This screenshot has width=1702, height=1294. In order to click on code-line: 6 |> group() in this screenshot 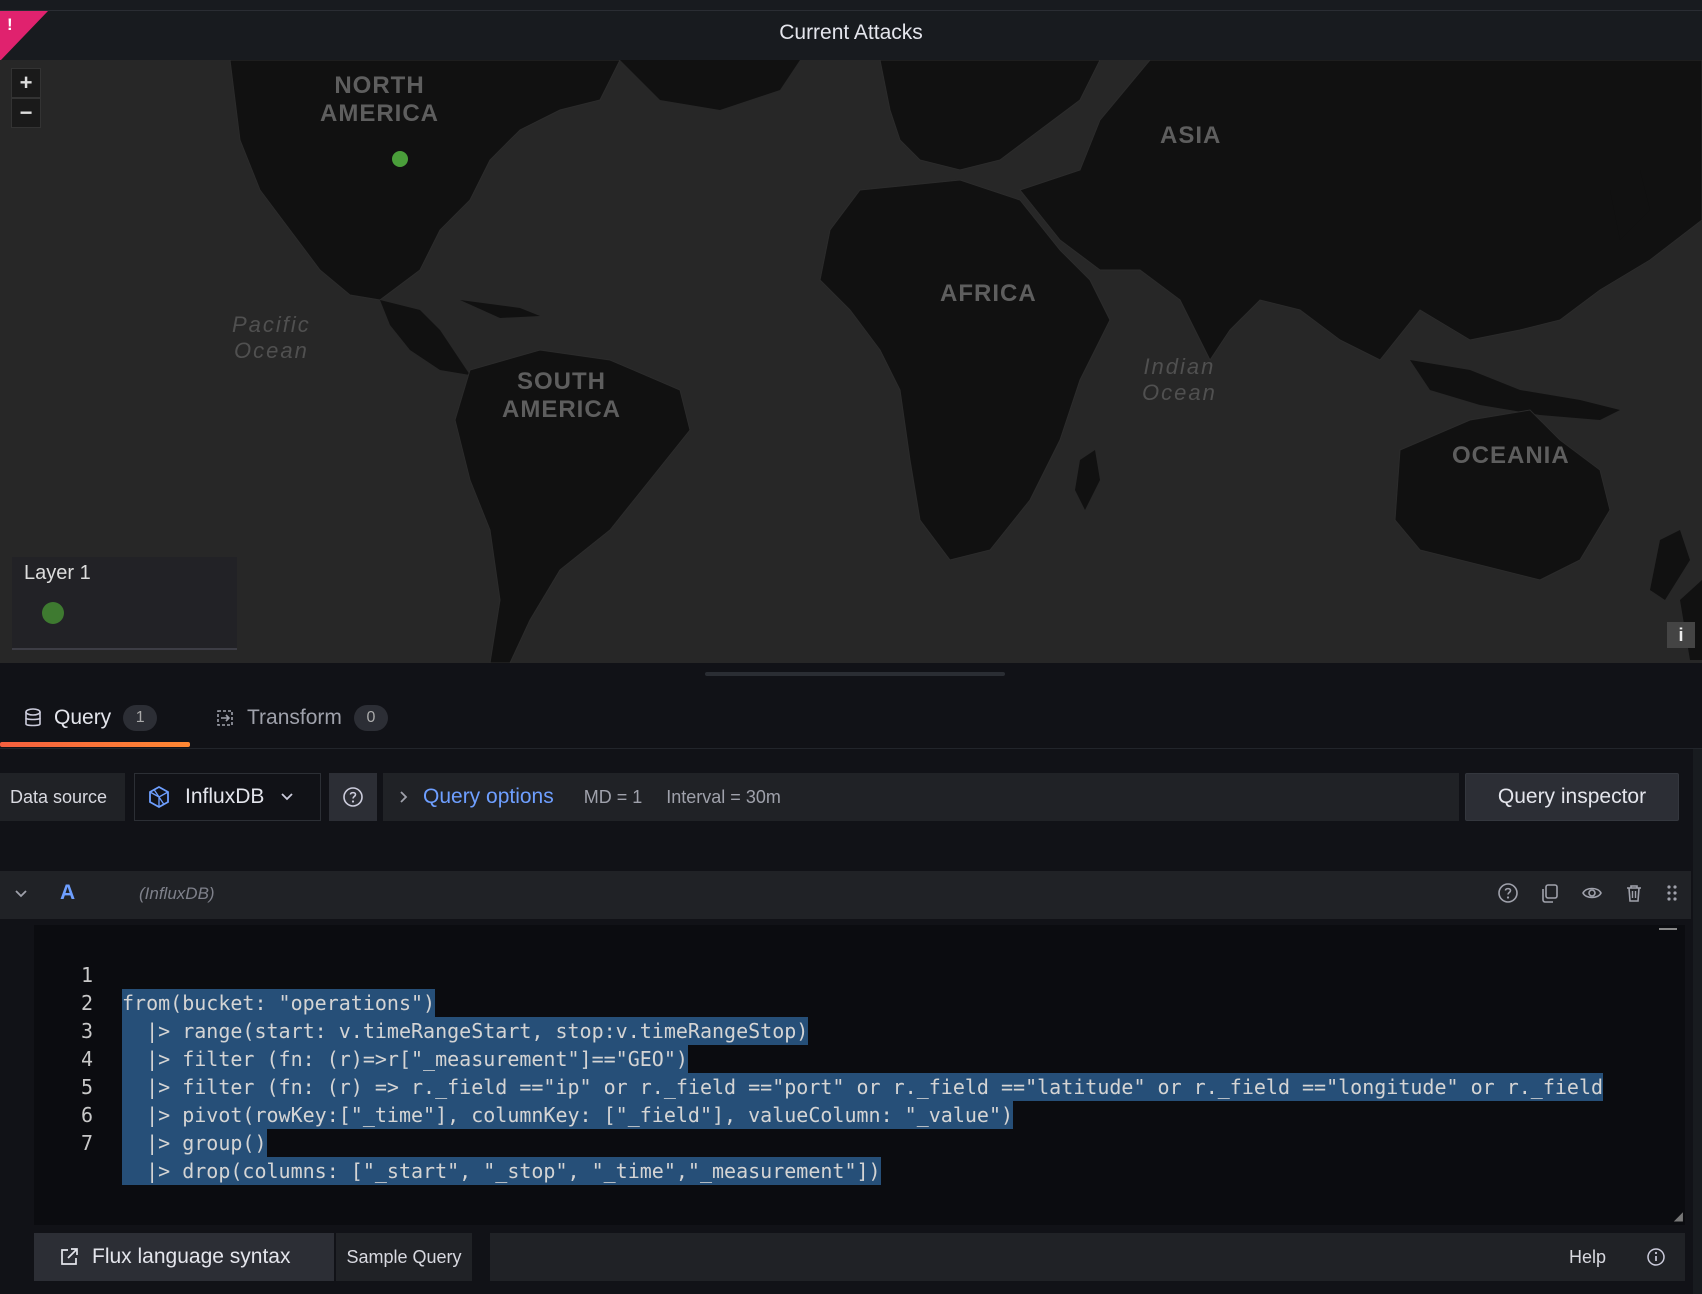, I will do `click(859, 1115)`.